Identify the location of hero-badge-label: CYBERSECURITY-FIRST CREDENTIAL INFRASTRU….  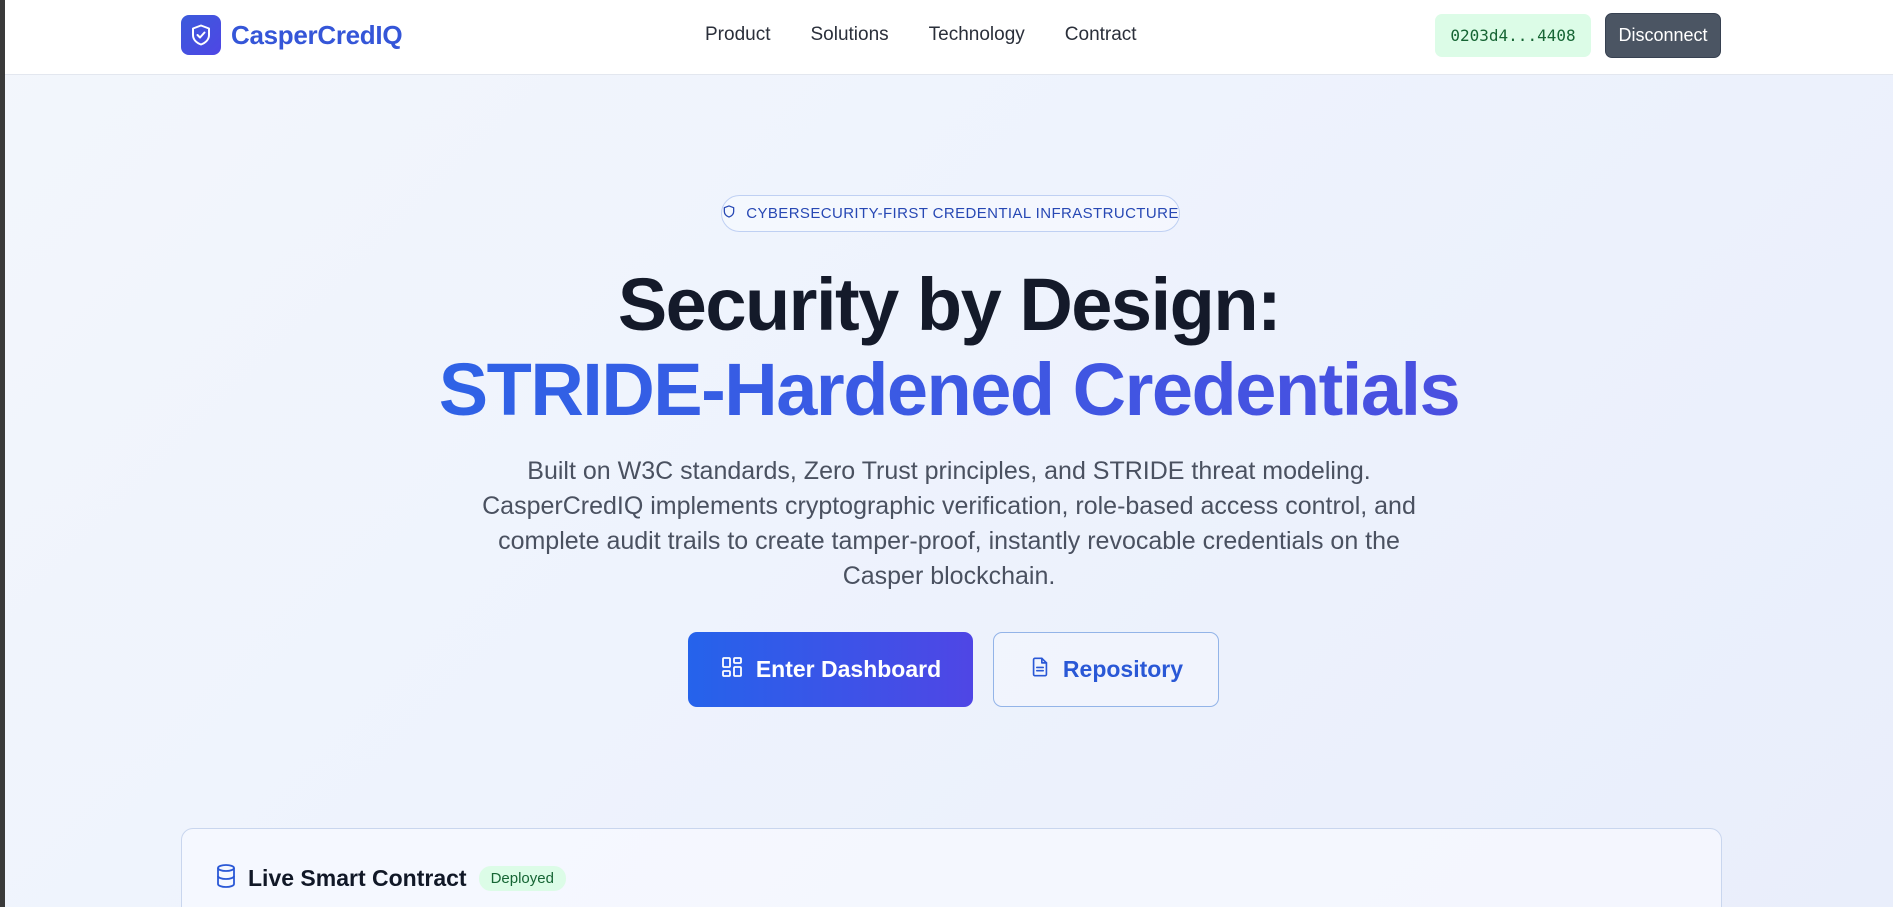
(962, 213).